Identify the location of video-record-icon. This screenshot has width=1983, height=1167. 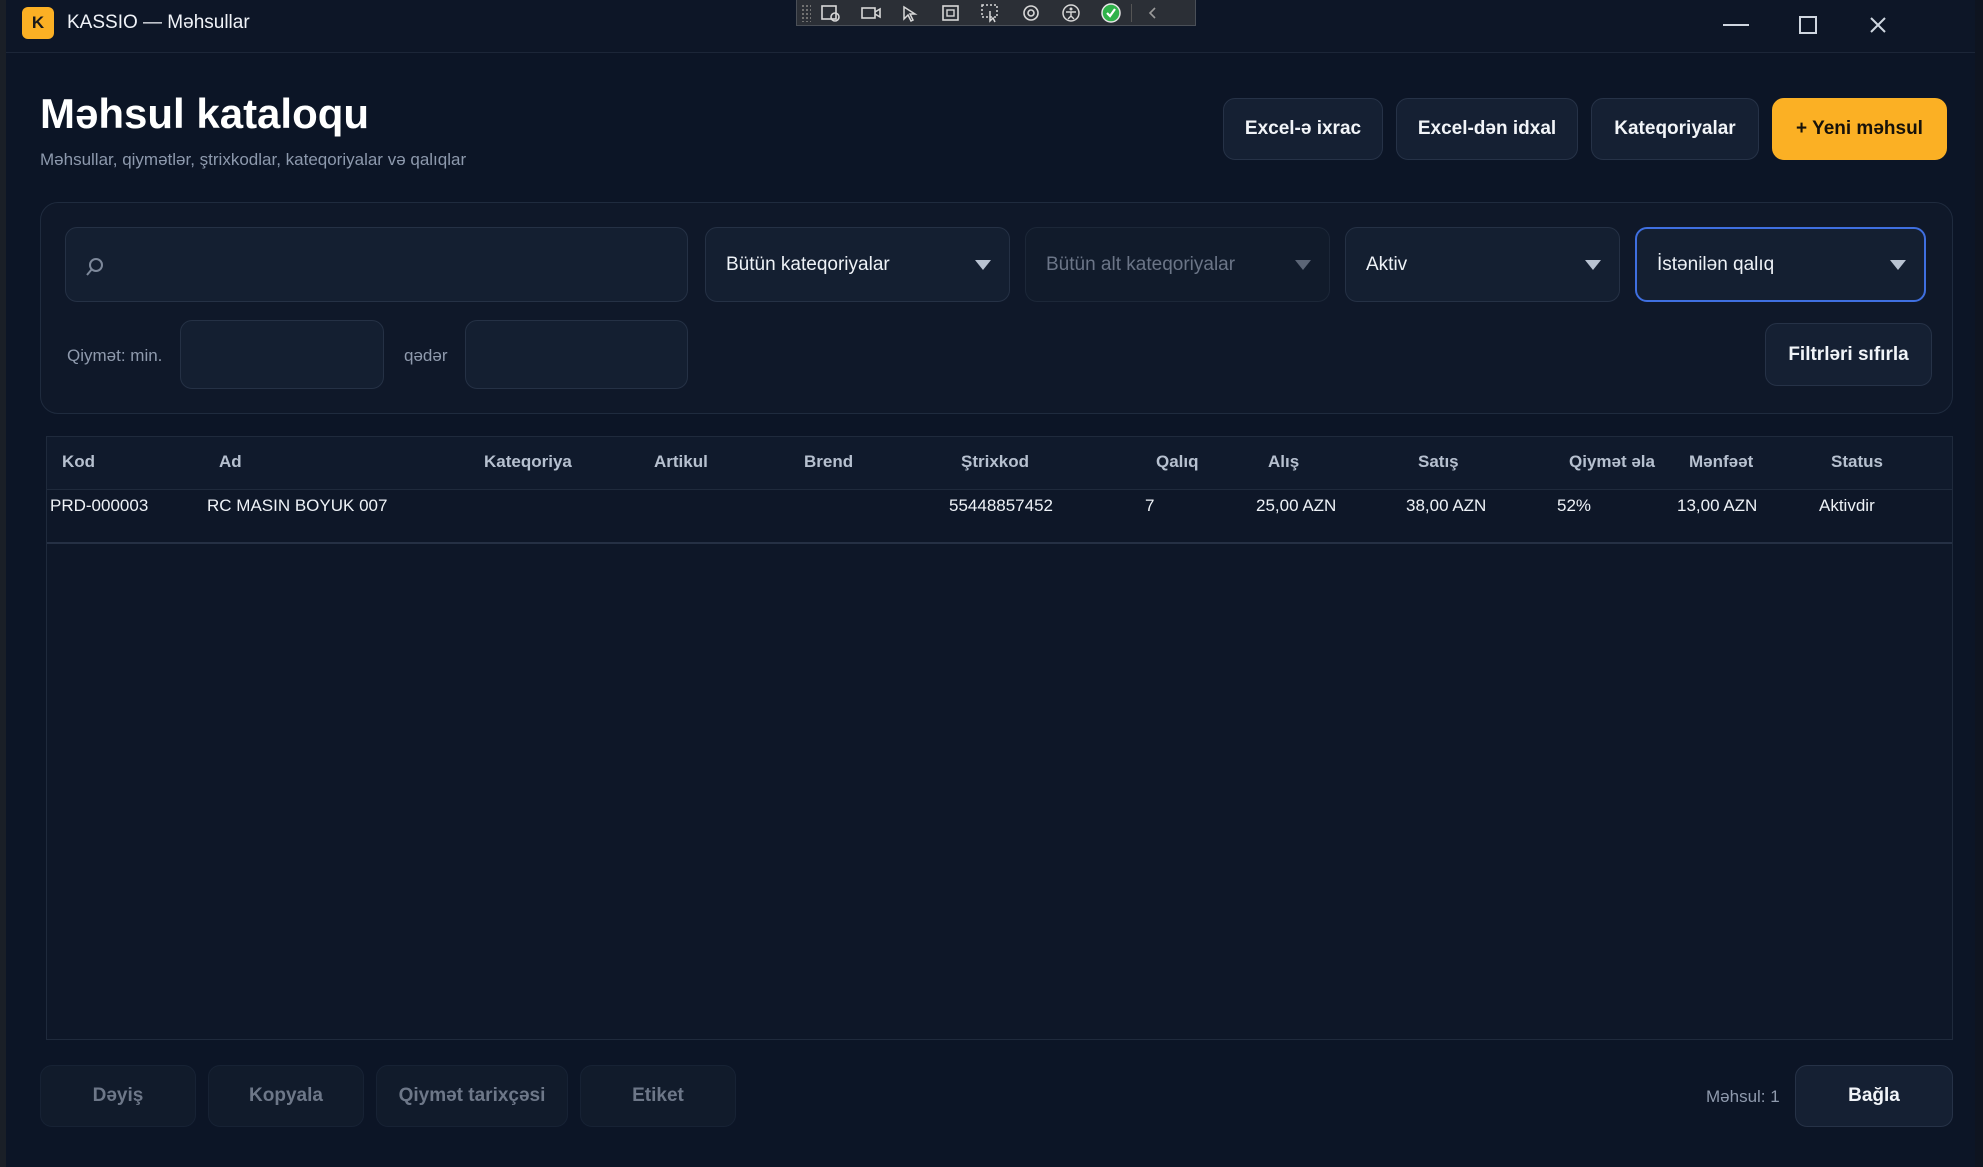
(871, 12).